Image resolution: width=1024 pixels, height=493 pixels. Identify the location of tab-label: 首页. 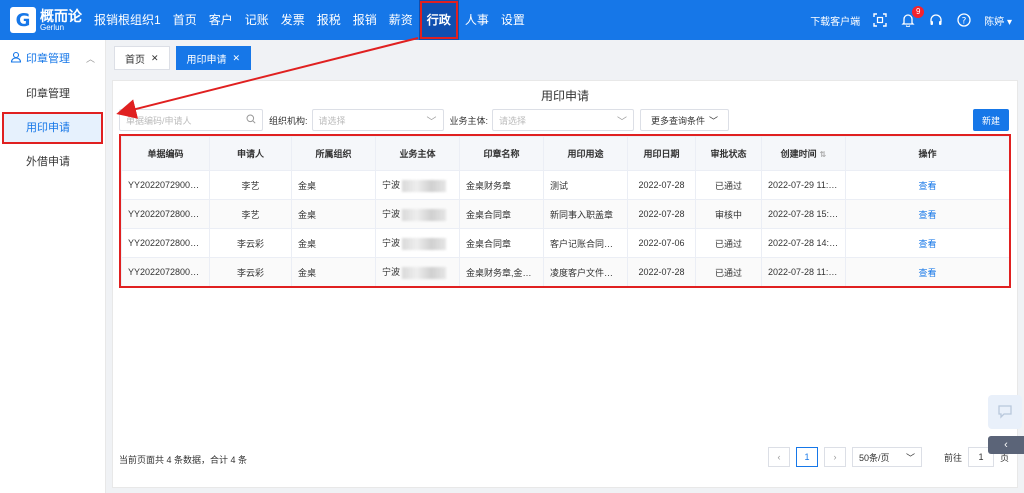
(135, 60).